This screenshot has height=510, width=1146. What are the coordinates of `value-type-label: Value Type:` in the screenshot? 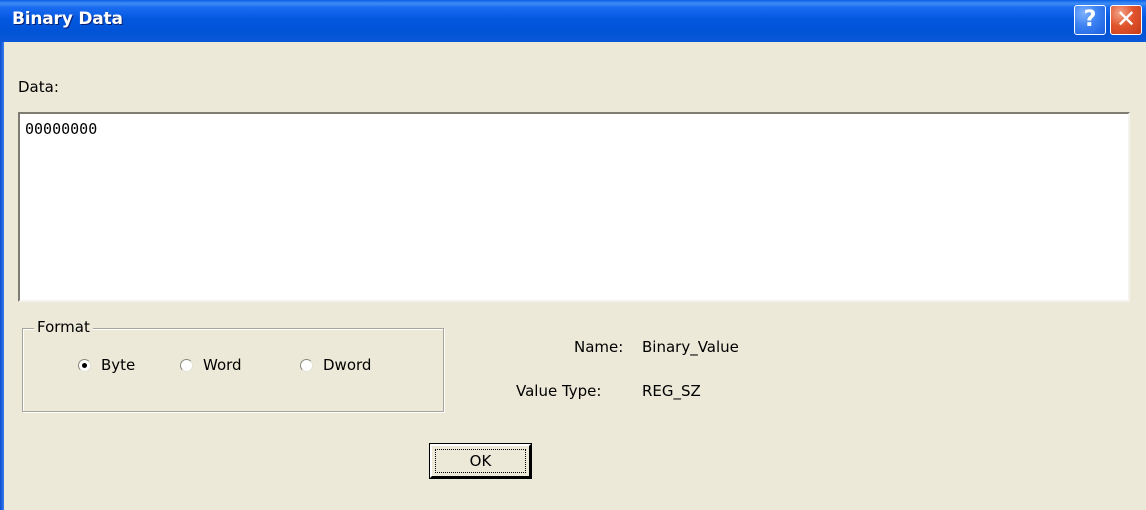 It's located at (559, 391).